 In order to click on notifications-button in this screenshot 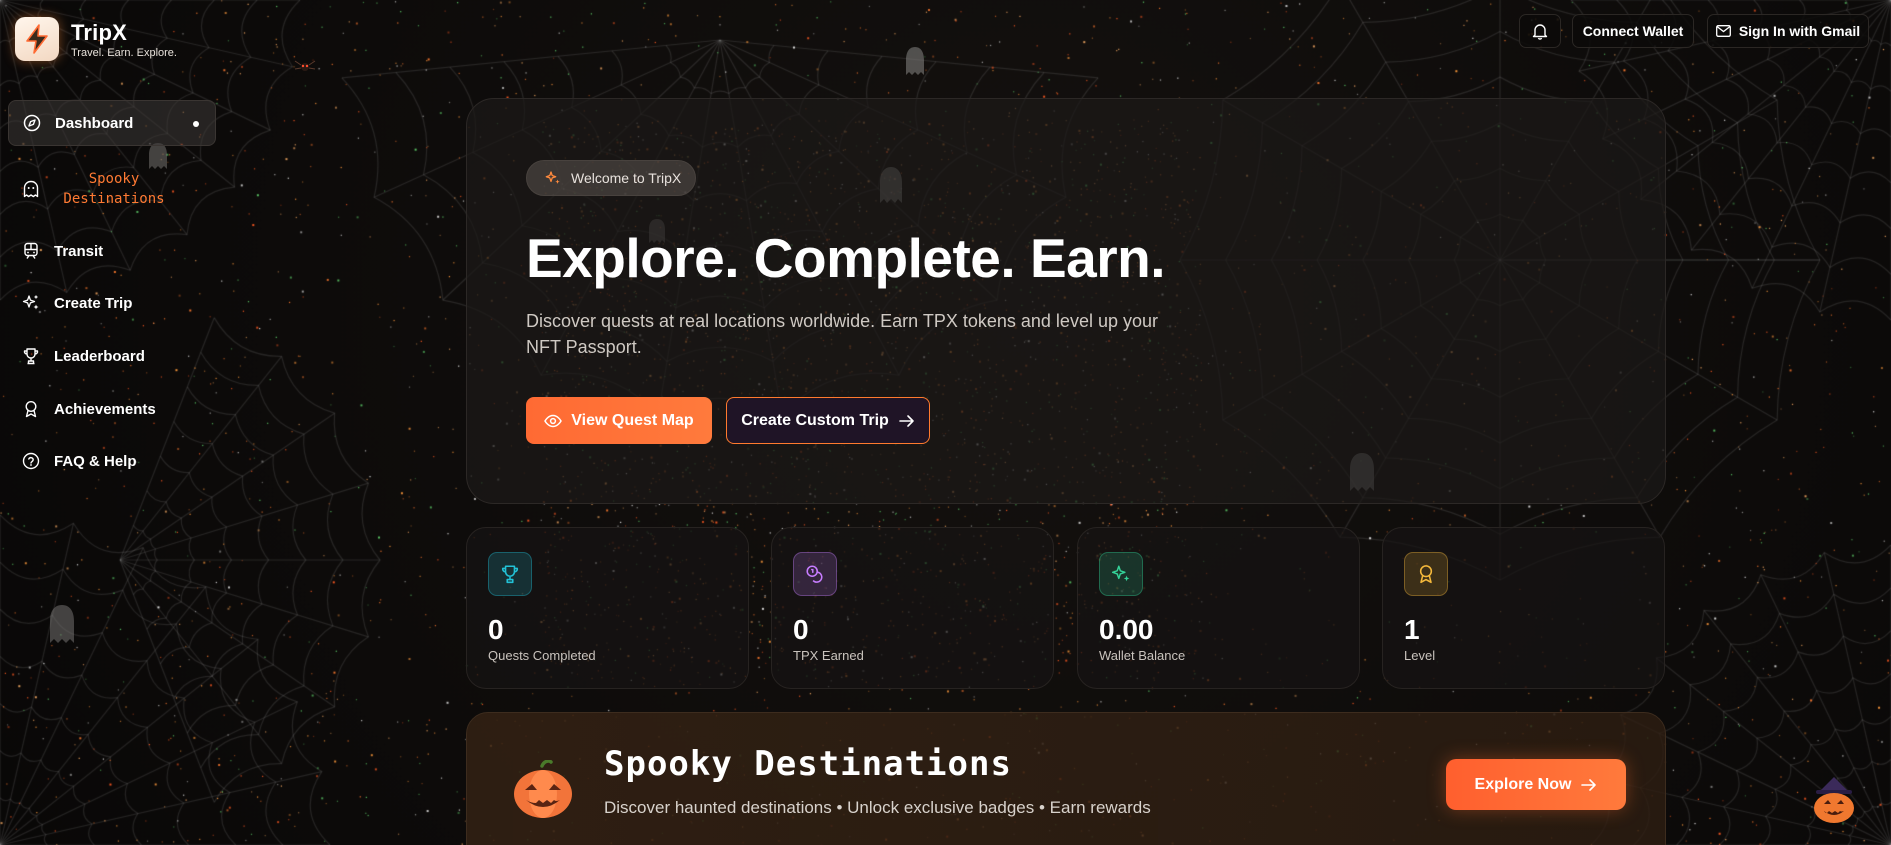, I will do `click(1540, 31)`.